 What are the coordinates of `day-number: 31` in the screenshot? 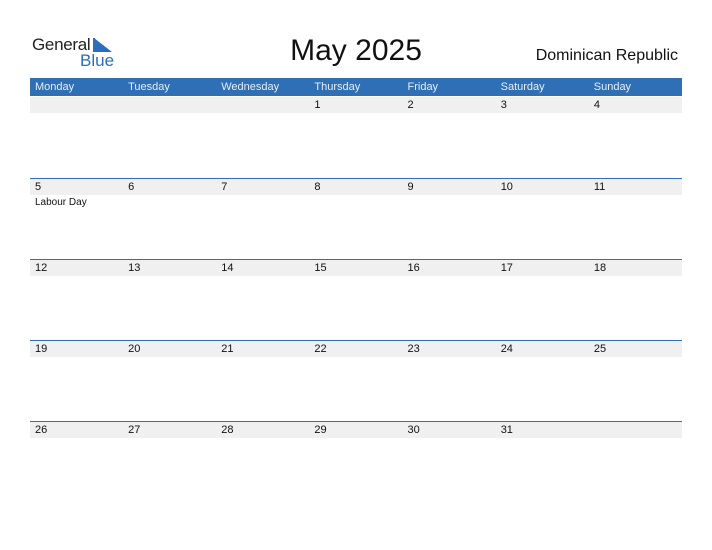 It's located at (506, 430).